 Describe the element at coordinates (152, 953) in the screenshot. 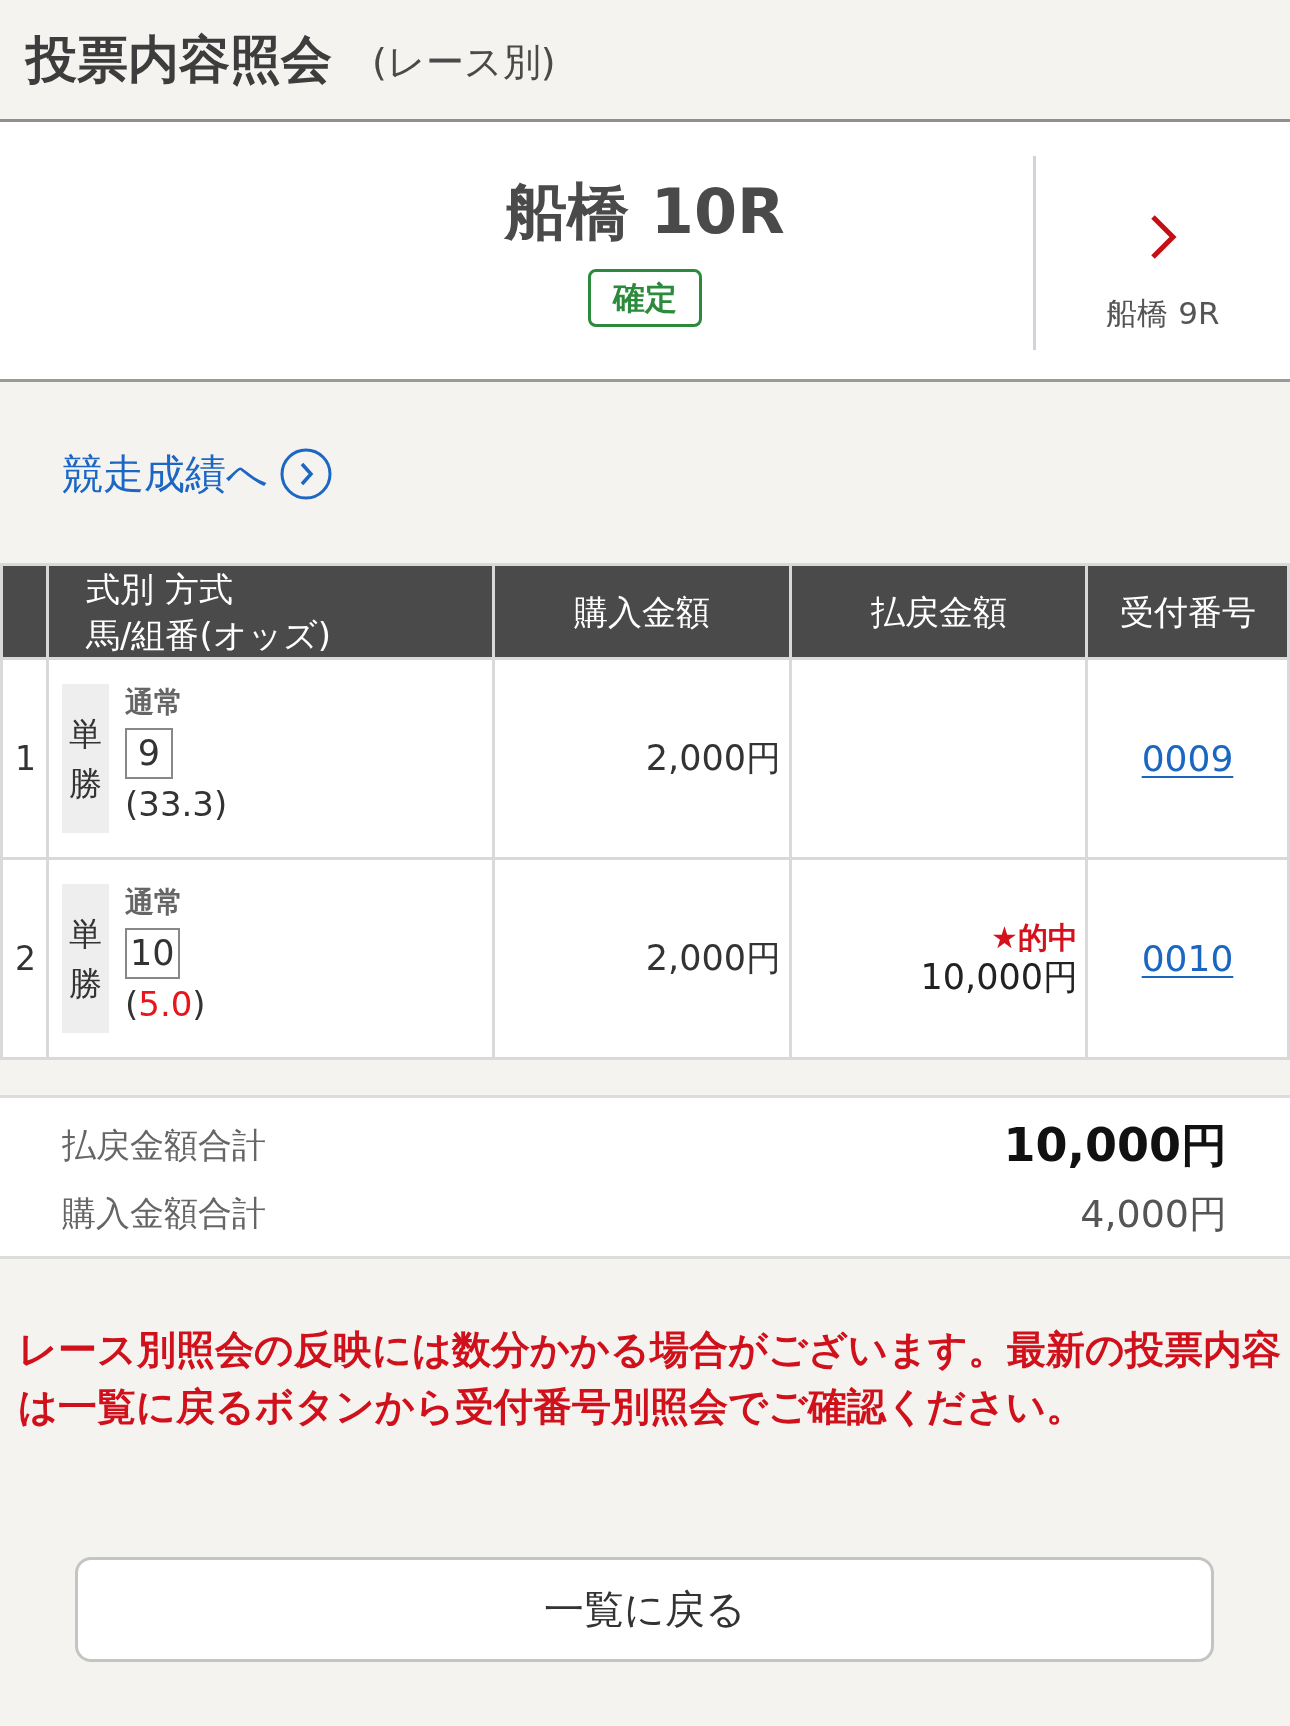

I see `horse-number: 10` at that location.